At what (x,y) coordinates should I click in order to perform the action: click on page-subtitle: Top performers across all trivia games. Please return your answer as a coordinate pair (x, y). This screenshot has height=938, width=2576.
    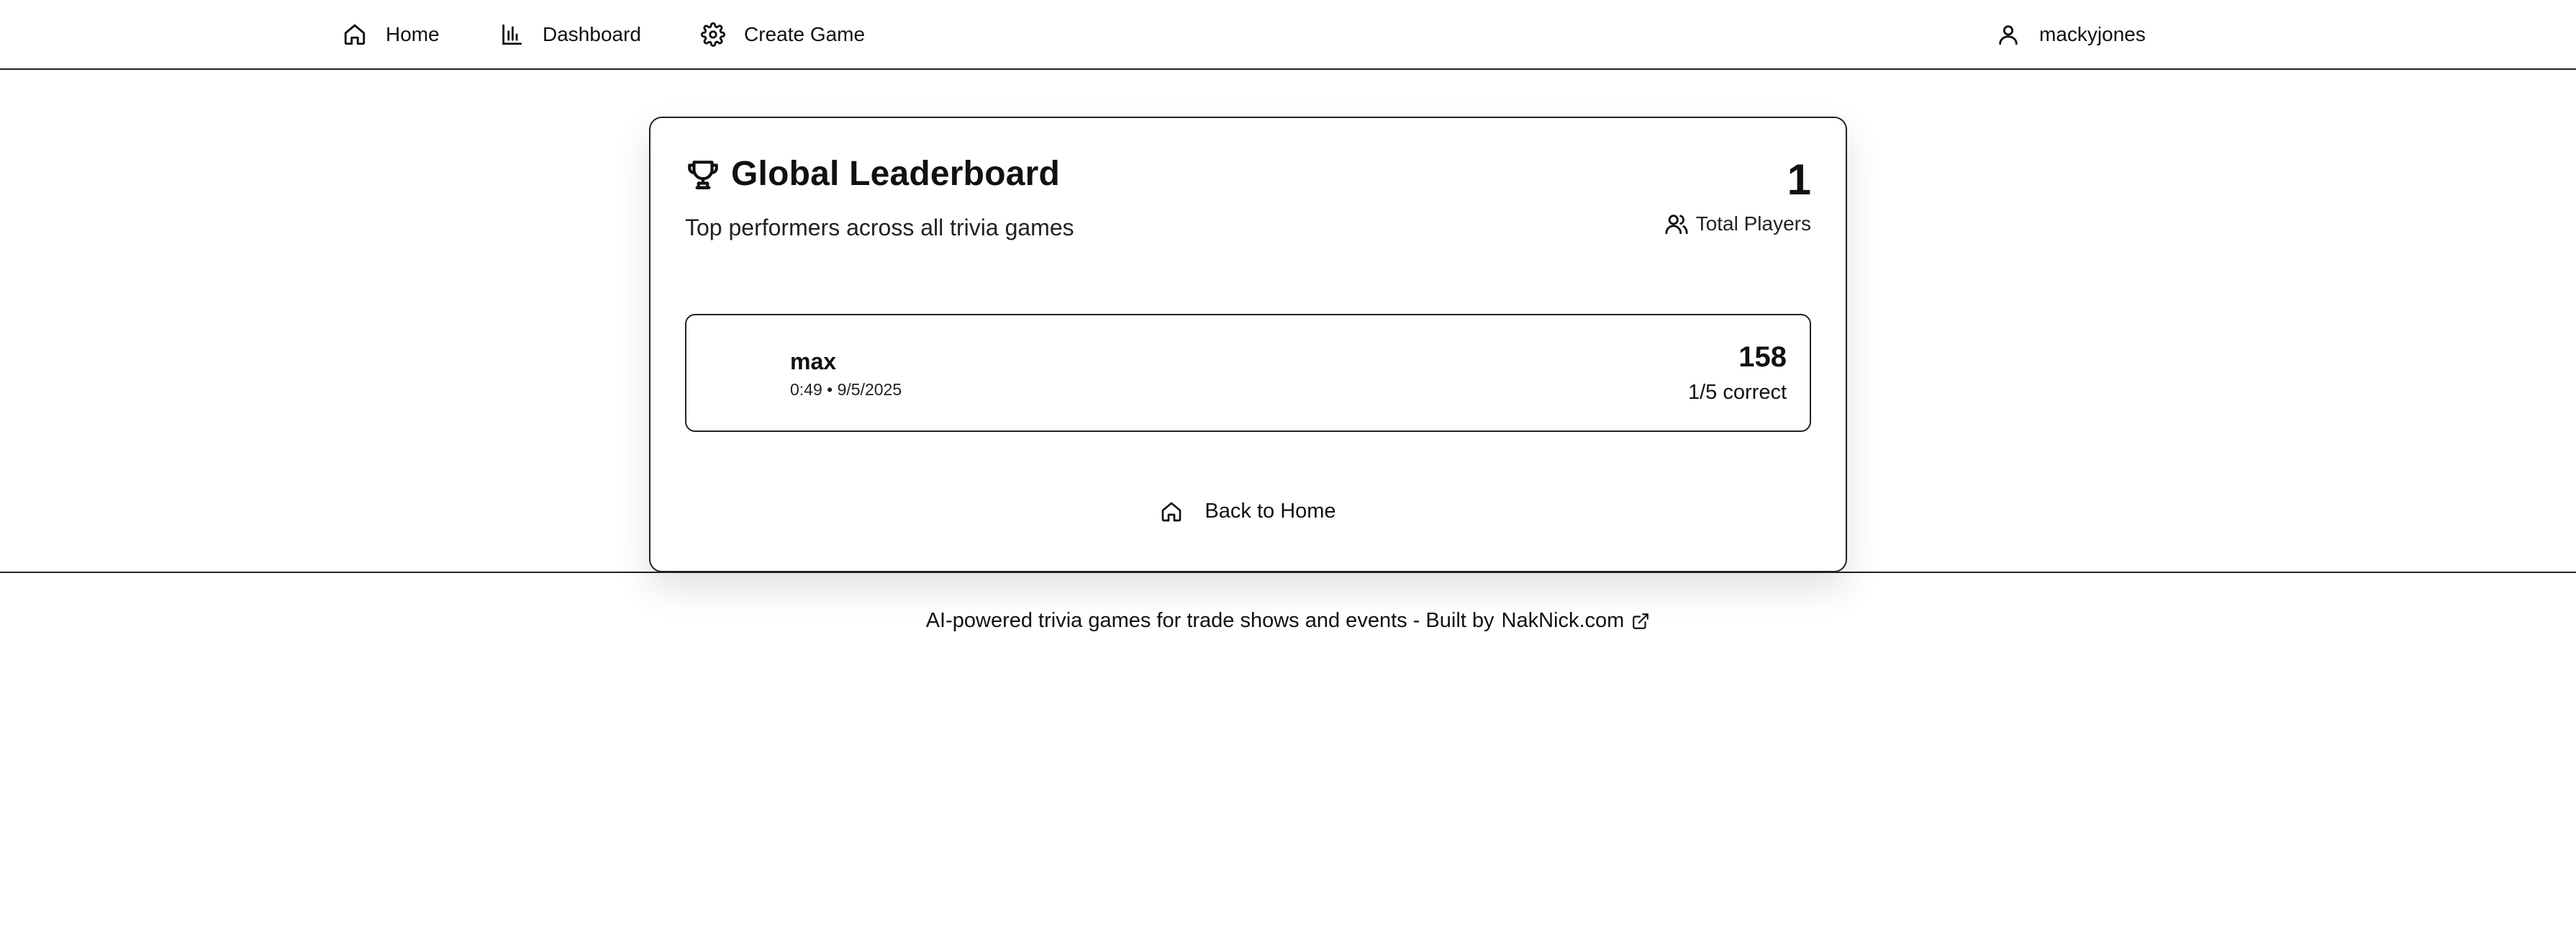
    Looking at the image, I should click on (880, 228).